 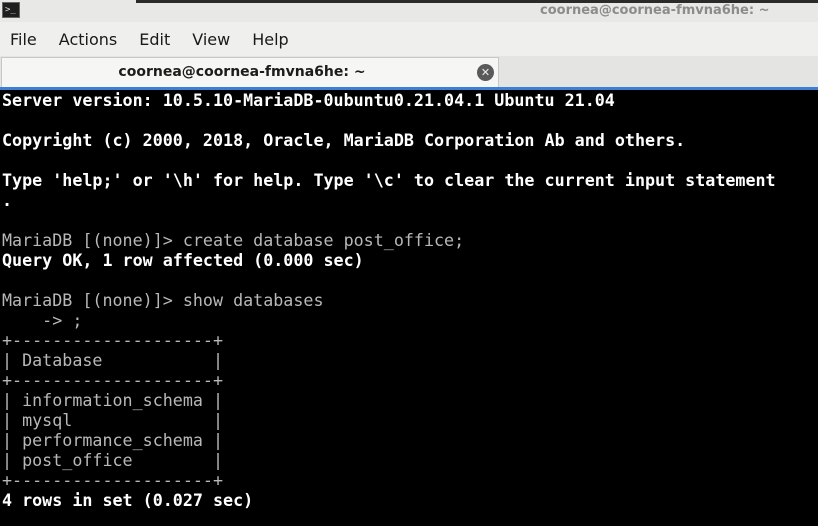 I want to click on tab-terminal: coornea@coornea-fmvna6he: ~ ✕, so click(x=250, y=72).